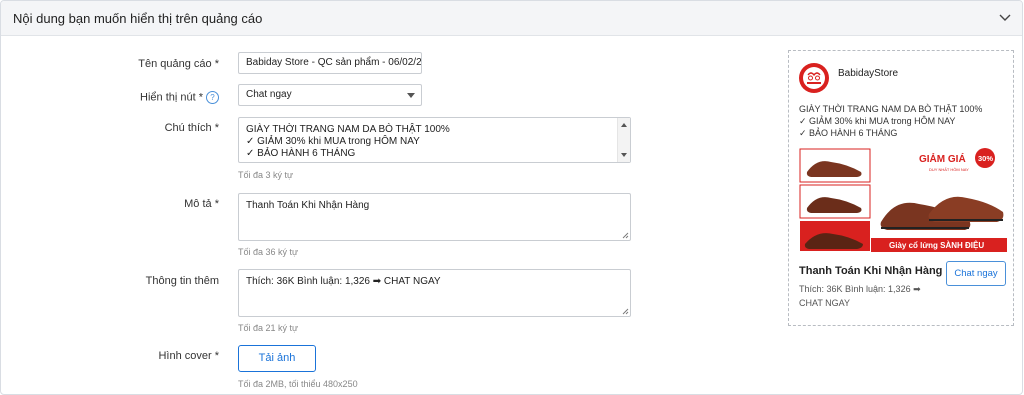 The width and height of the screenshot is (1024, 395). I want to click on description-hint: Tối đa 36 ký tự, so click(268, 252).